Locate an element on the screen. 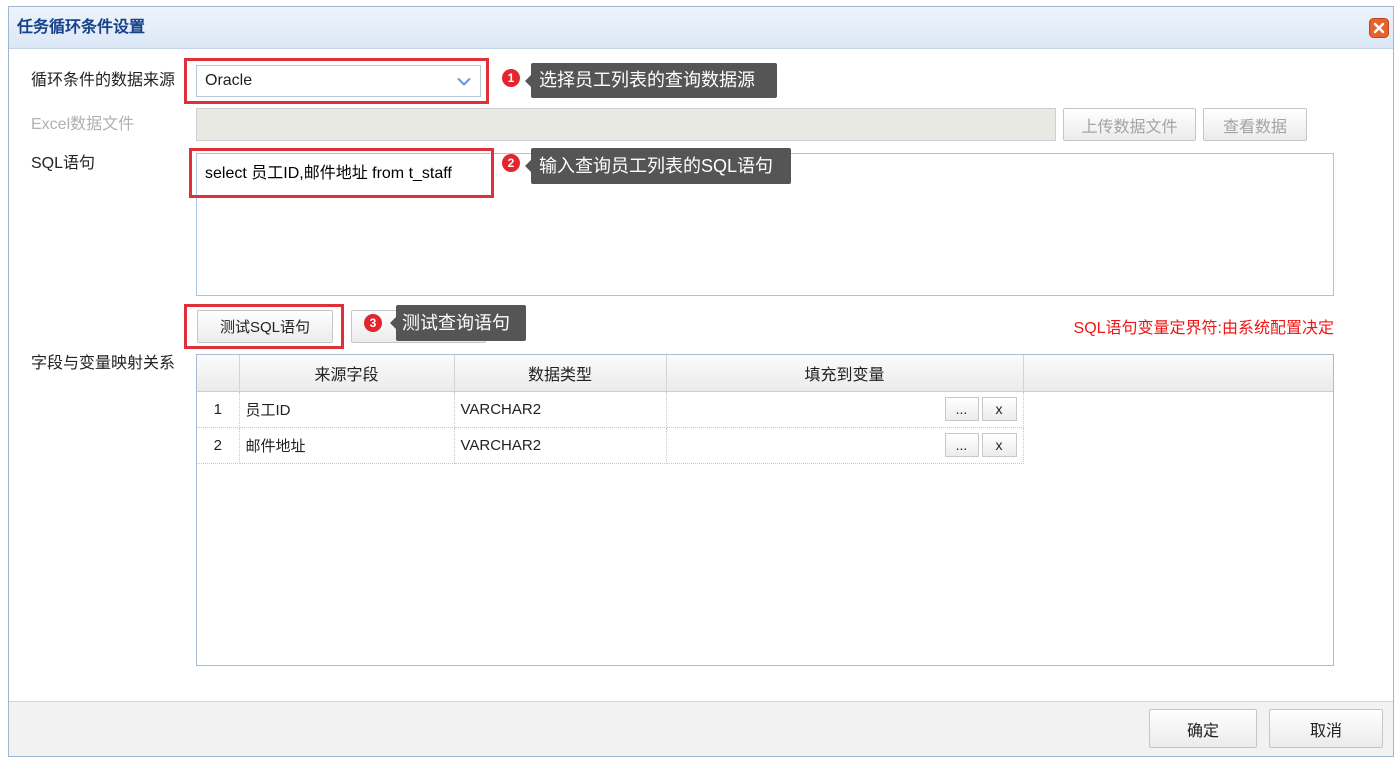  column-header-data-type: 数据类型 is located at coordinates (560, 373).